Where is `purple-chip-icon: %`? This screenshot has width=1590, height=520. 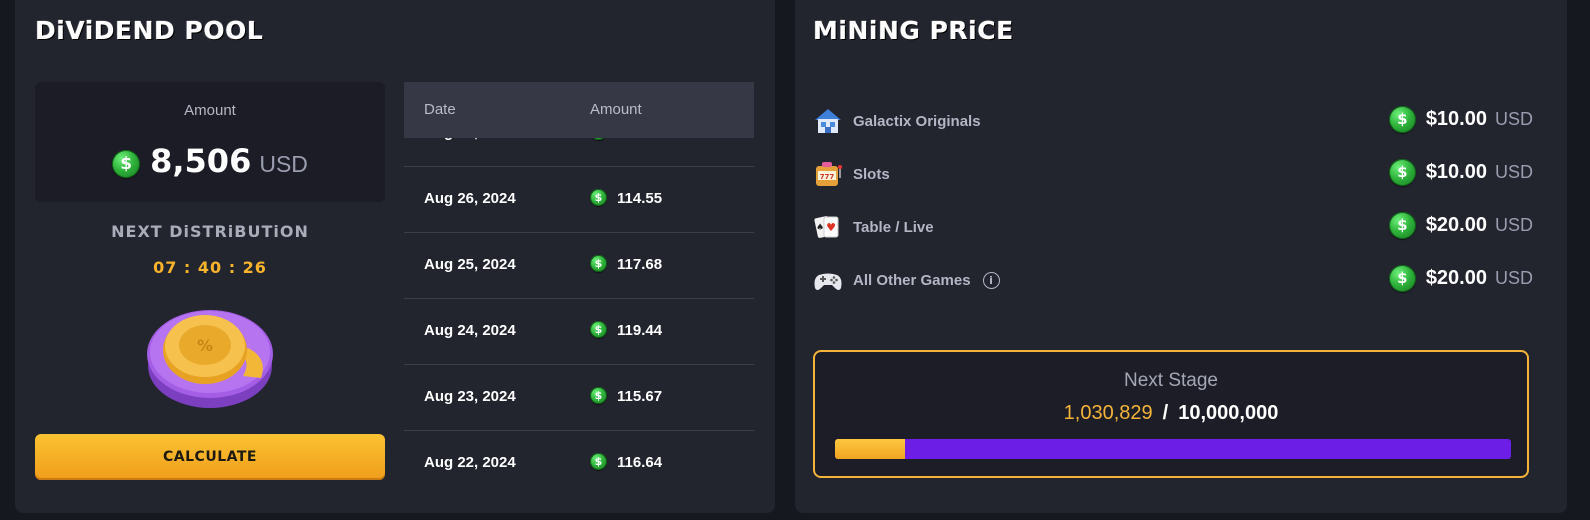
purple-chip-icon: % is located at coordinates (210, 359).